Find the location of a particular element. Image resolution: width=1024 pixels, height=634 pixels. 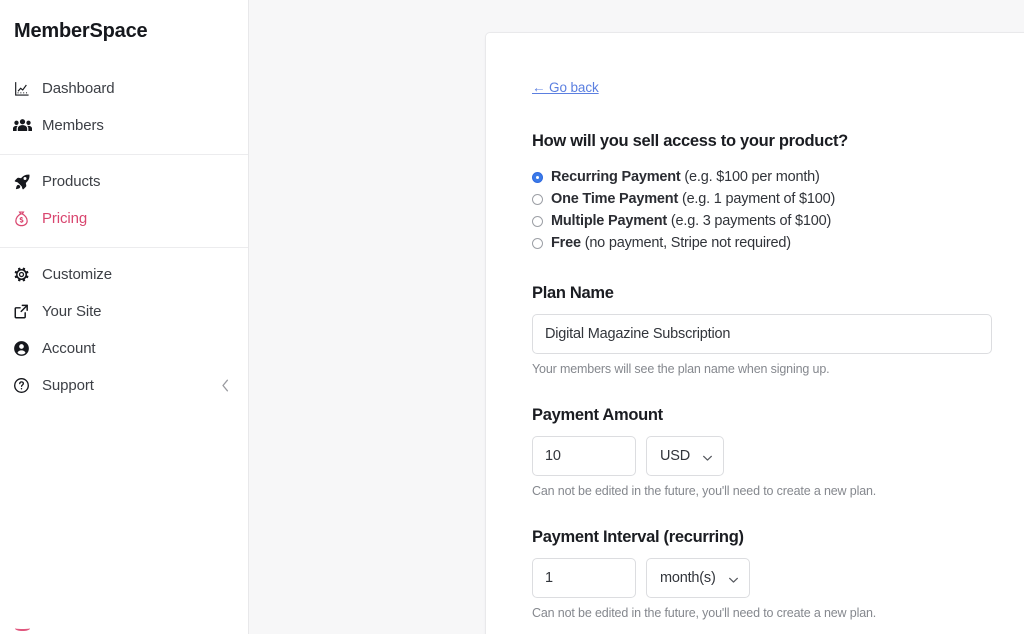

sidebar-item-label: Members is located at coordinates (73, 125).